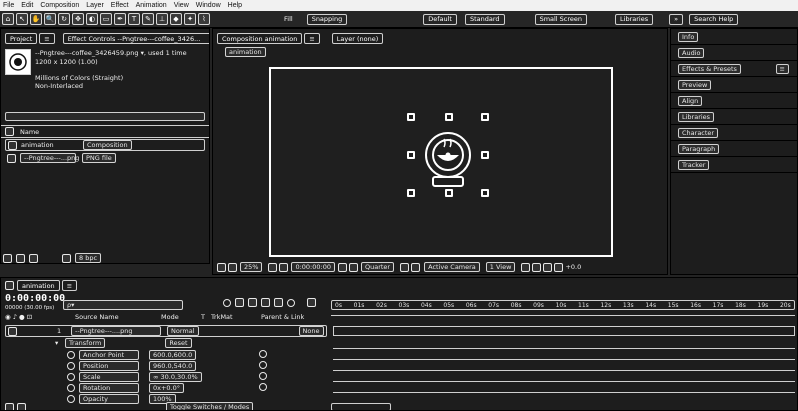 Image resolution: width=798 pixels, height=411 pixels. I want to click on panel-info: Info, so click(734, 37).